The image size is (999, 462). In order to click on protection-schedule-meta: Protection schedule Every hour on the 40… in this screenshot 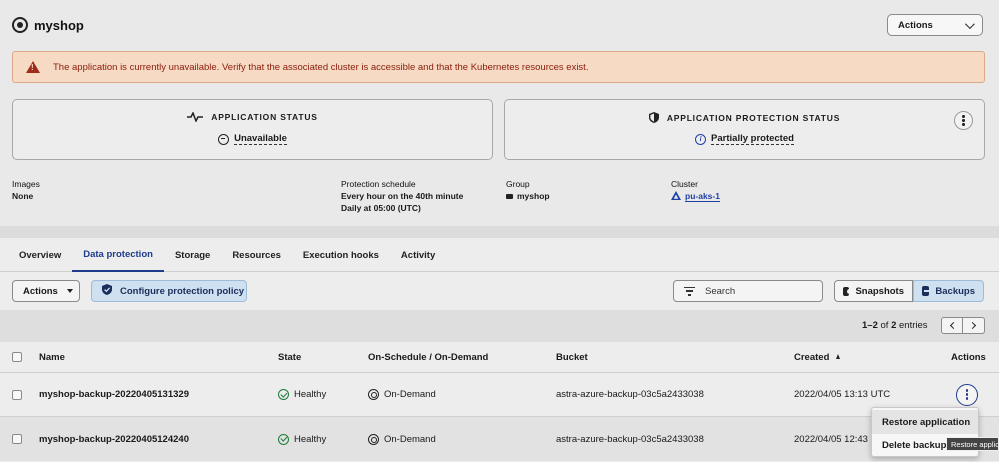, I will do `click(402, 196)`.